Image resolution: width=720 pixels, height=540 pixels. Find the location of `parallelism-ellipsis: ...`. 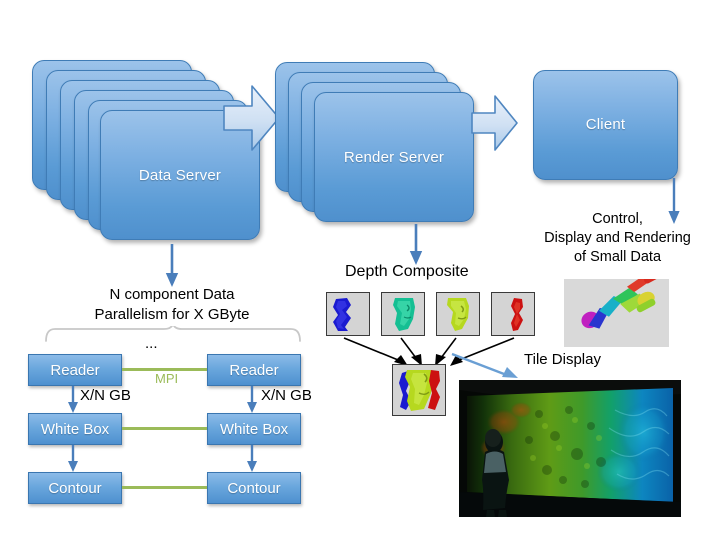

parallelism-ellipsis: ... is located at coordinates (151, 343).